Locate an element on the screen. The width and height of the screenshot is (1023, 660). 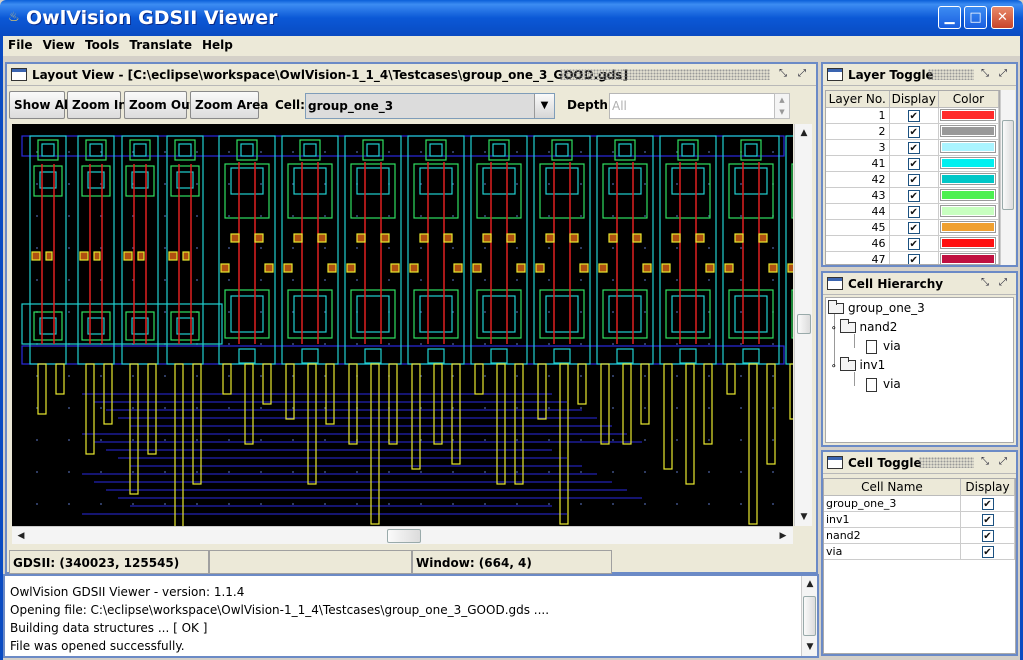
column-header-cell-name: Cell Name is located at coordinates (892, 487).